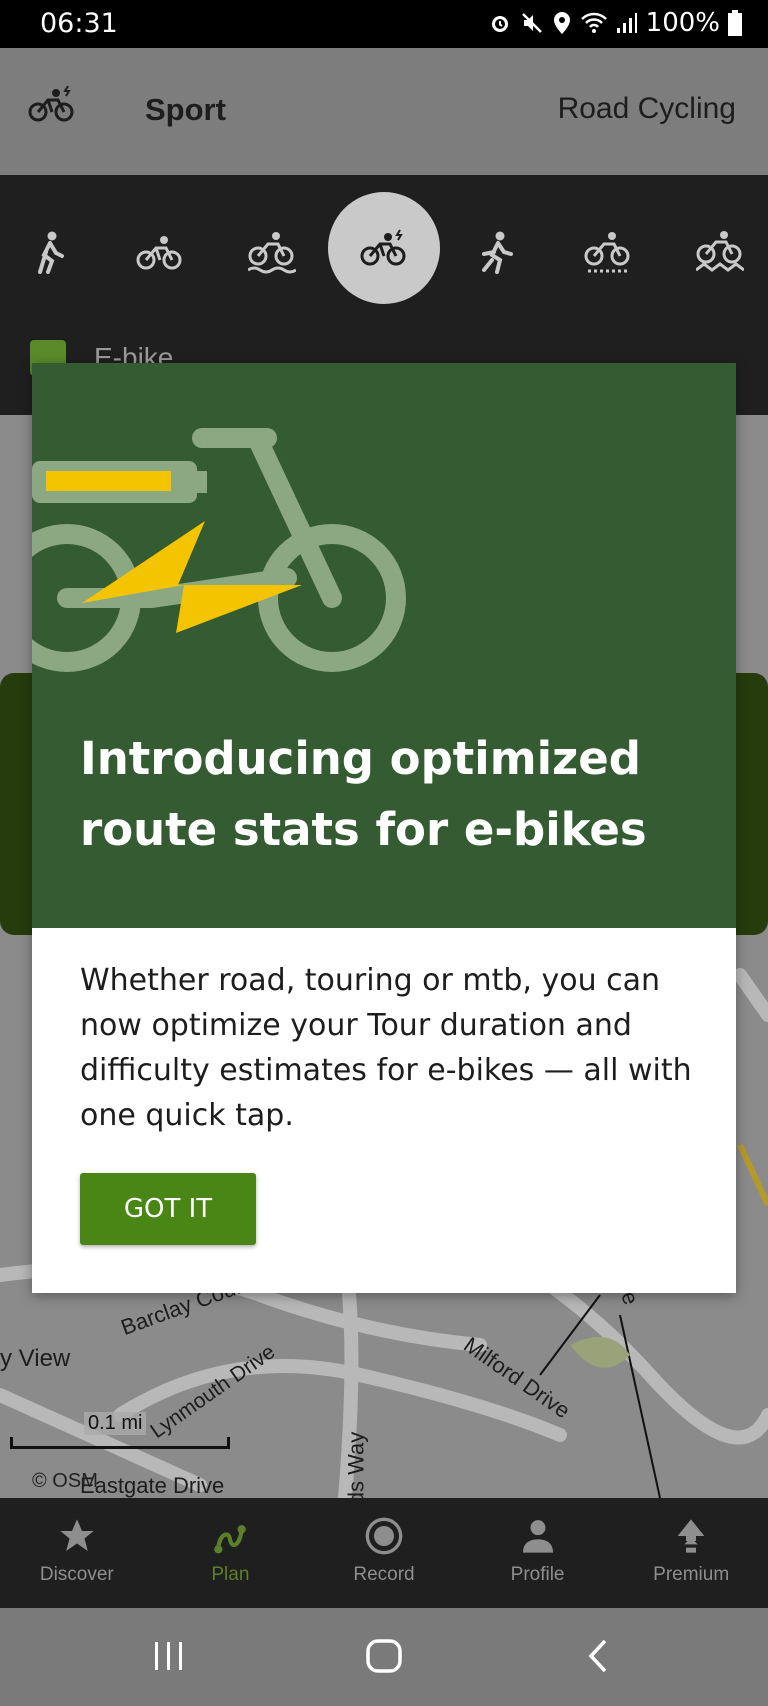 Image resolution: width=768 pixels, height=1706 pixels. I want to click on hiking-icon, so click(50, 252).